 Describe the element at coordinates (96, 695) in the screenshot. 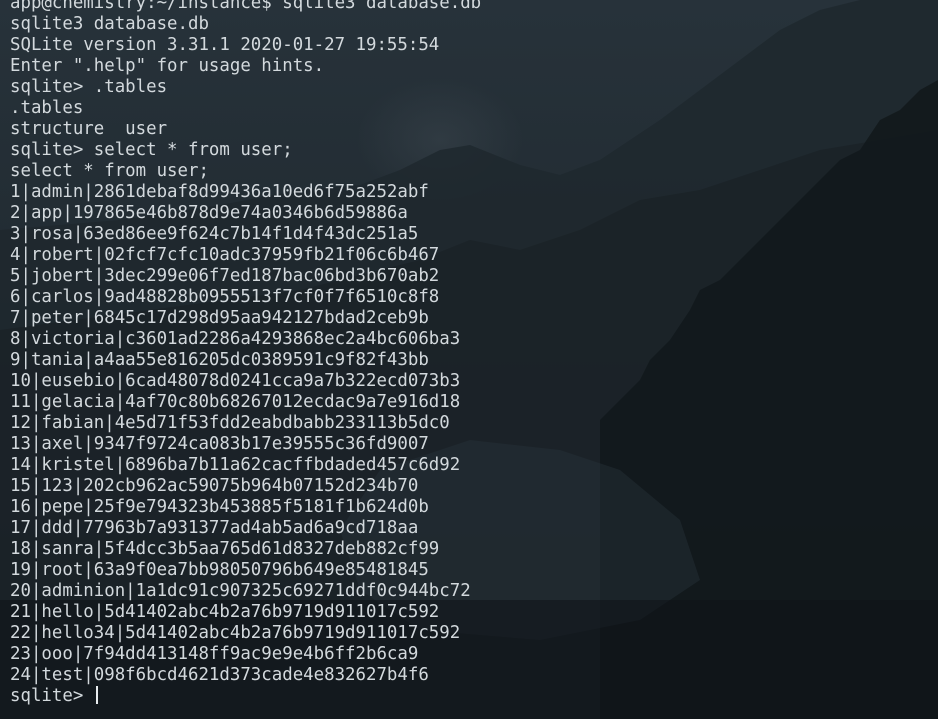

I see `text-cursor` at that location.